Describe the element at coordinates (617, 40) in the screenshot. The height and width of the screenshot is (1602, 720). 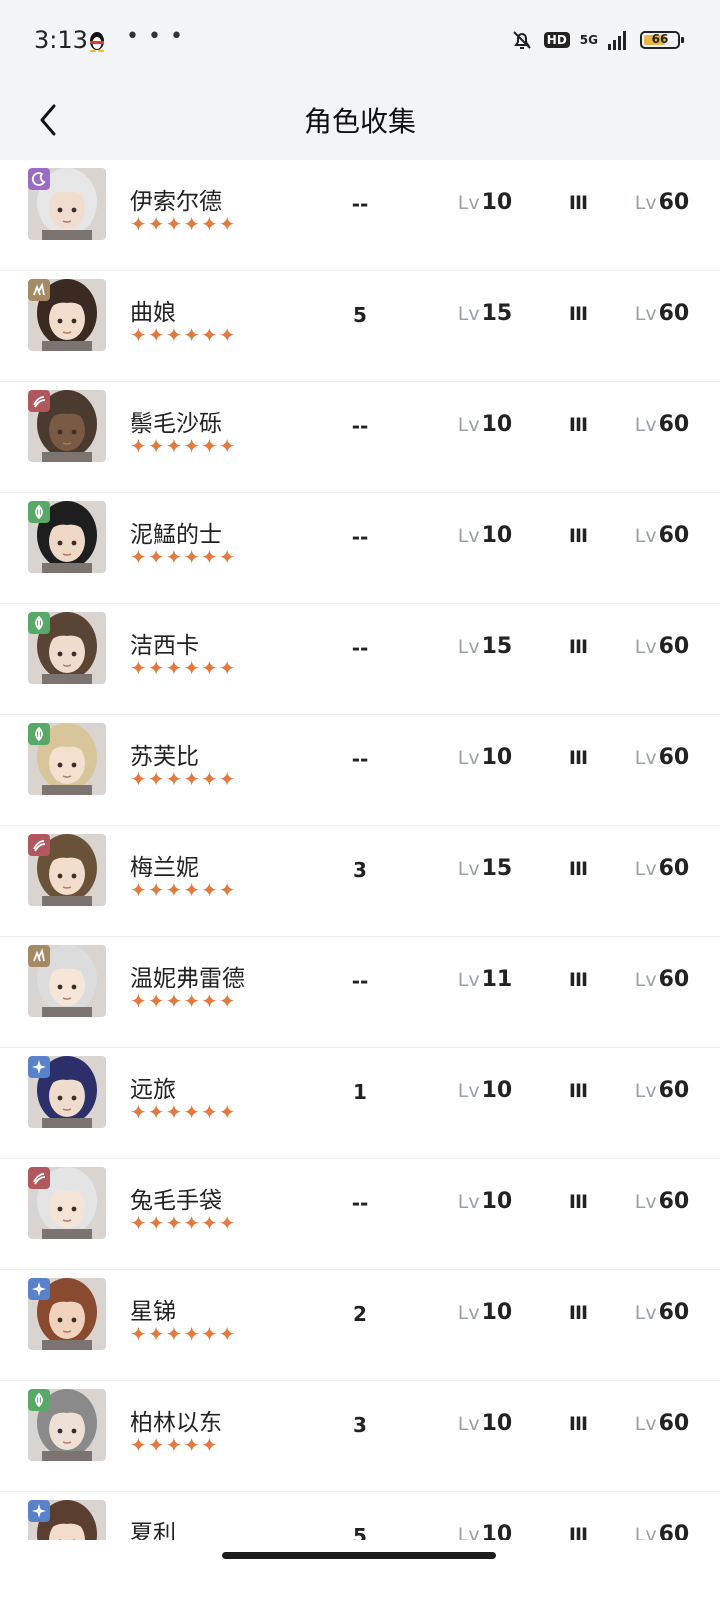
I see `signal-icon` at that location.